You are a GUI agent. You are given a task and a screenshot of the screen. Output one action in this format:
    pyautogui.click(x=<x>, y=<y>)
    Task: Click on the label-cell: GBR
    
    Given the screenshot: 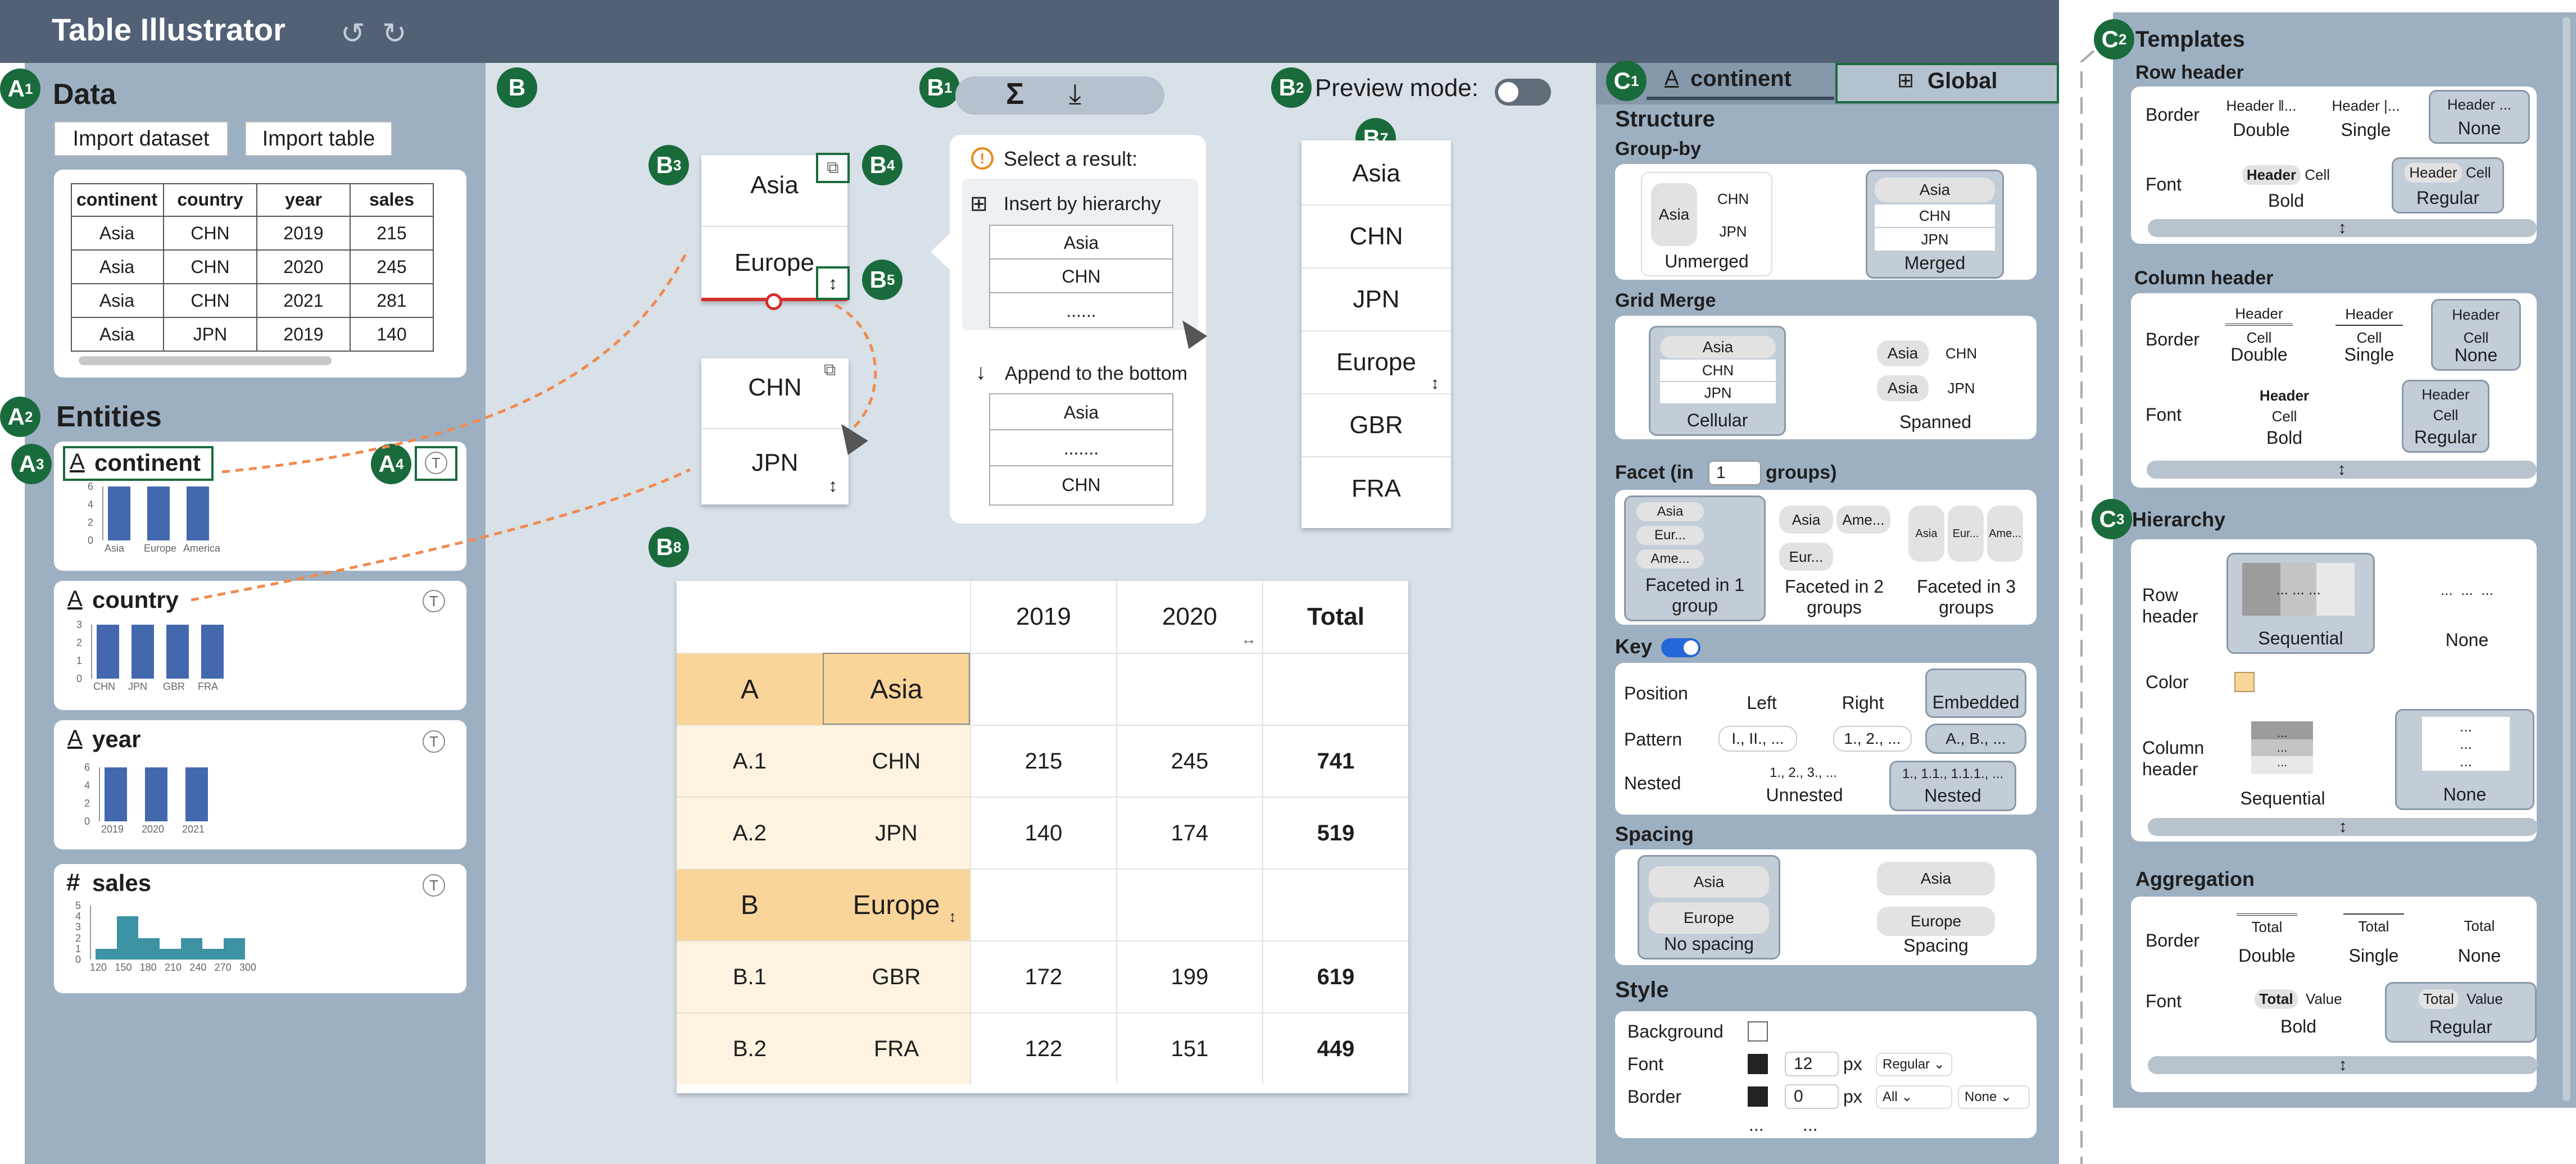 What is the action you would take?
    pyautogui.click(x=896, y=976)
    